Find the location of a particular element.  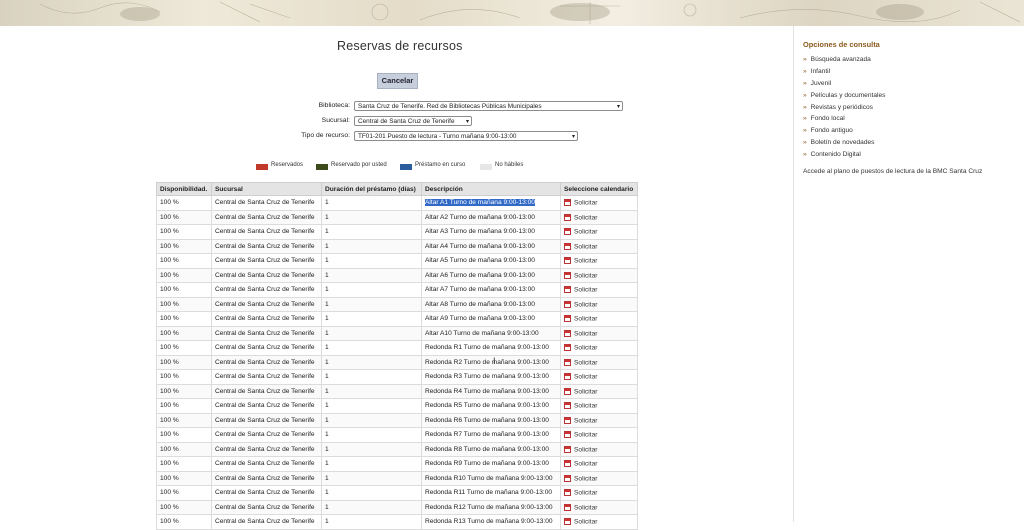

sidebar-item-label: Películas y documentales is located at coordinates (848, 95).